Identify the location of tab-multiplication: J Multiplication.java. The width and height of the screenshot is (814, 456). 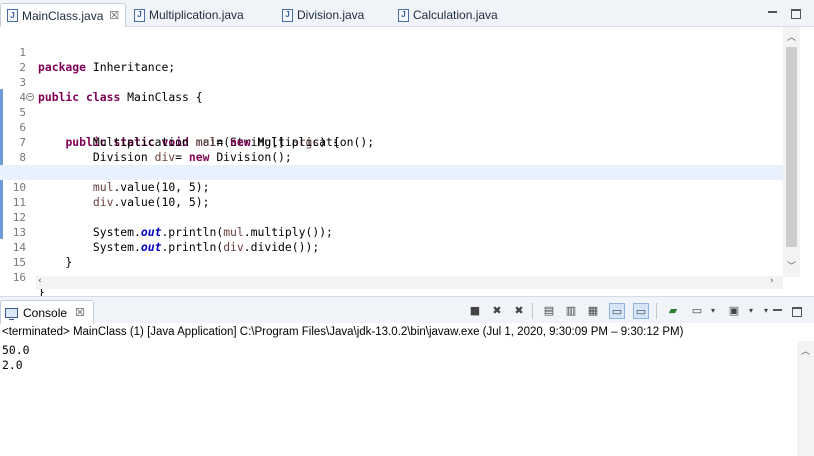
(198, 15).